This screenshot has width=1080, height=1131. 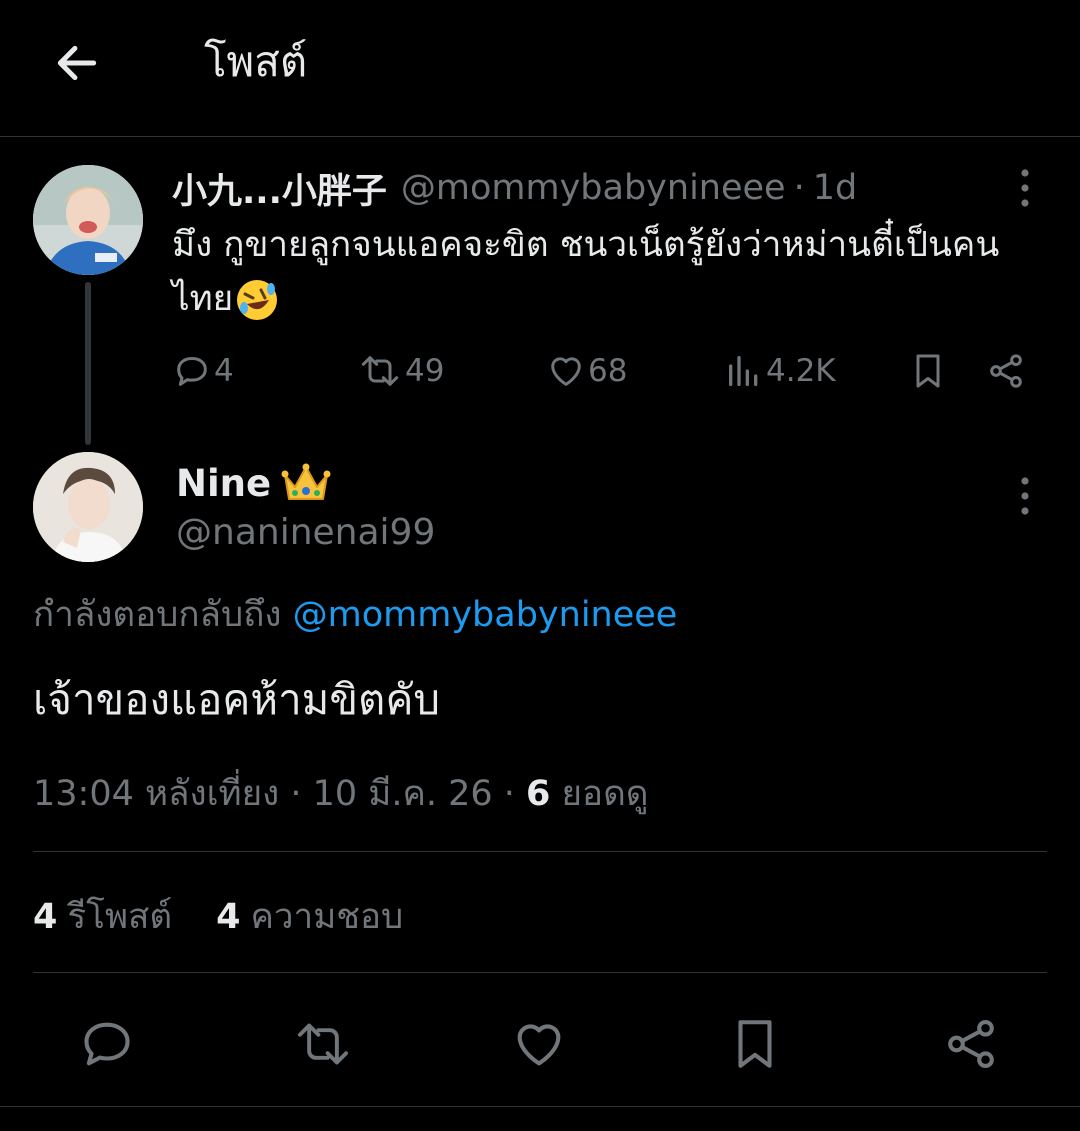 What do you see at coordinates (605, 794) in the screenshot?
I see `views-label: ยอดดู` at bounding box center [605, 794].